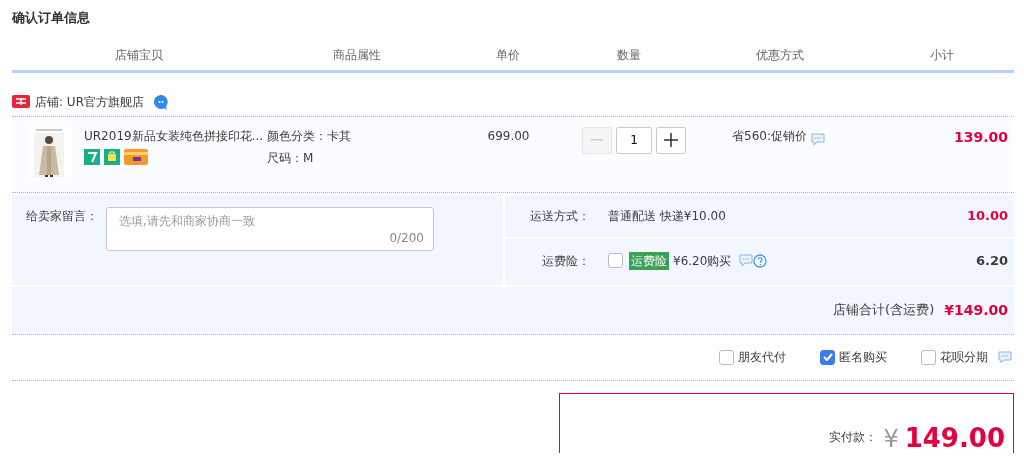 The width and height of the screenshot is (1024, 457). Describe the element at coordinates (964, 357) in the screenshot. I see `option-label: 花呗分期` at that location.